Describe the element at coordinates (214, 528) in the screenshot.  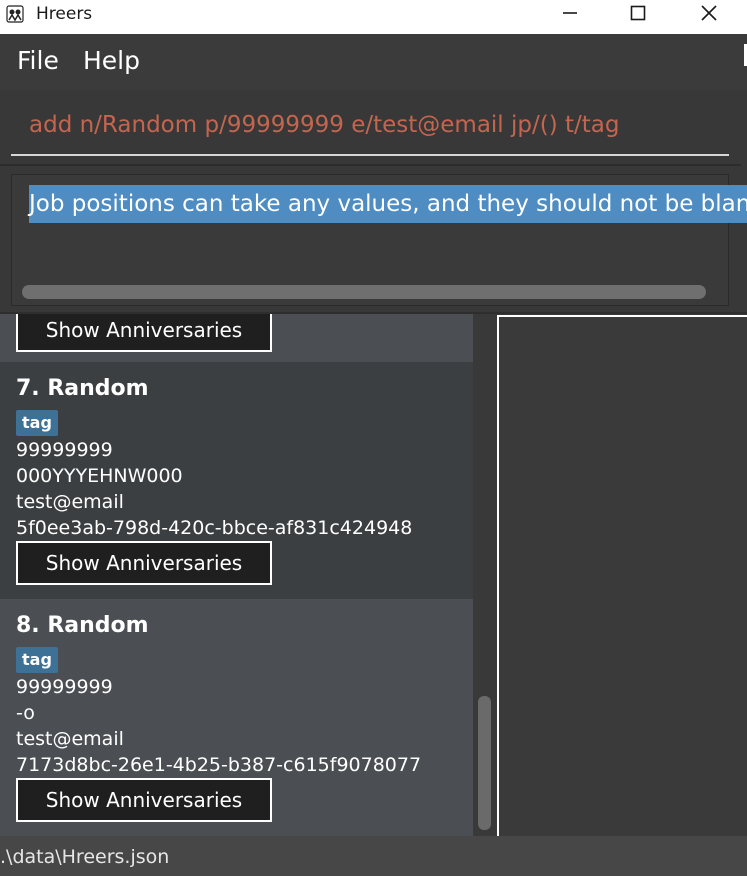
I see `person-id: 5f0ee3ab-798d-420c-bbce-af831c424948` at that location.